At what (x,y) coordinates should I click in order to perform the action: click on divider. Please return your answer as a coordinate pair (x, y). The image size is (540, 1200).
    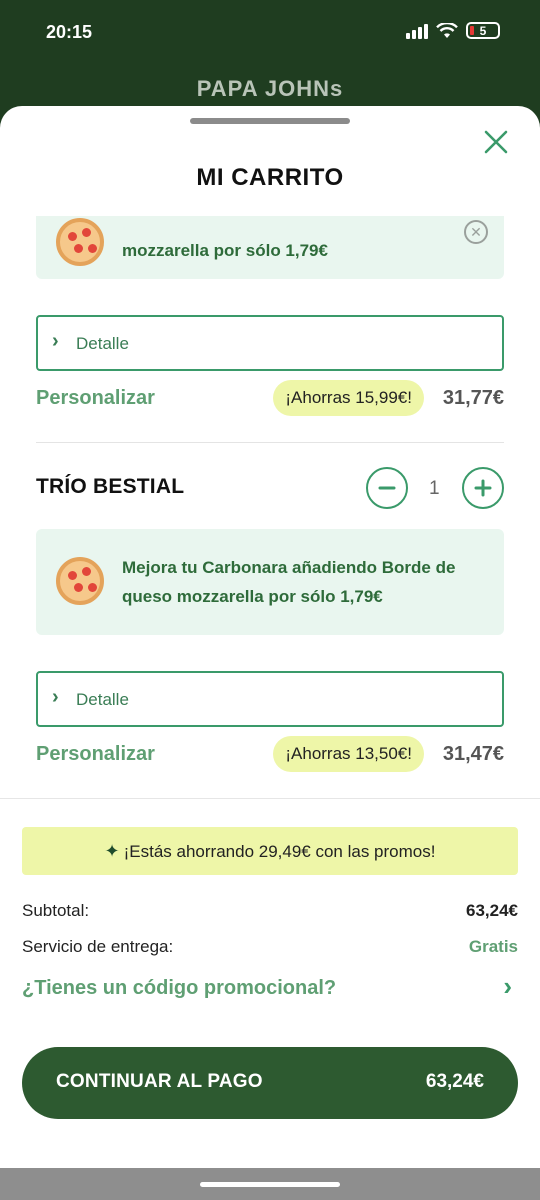
    Looking at the image, I should click on (270, 442).